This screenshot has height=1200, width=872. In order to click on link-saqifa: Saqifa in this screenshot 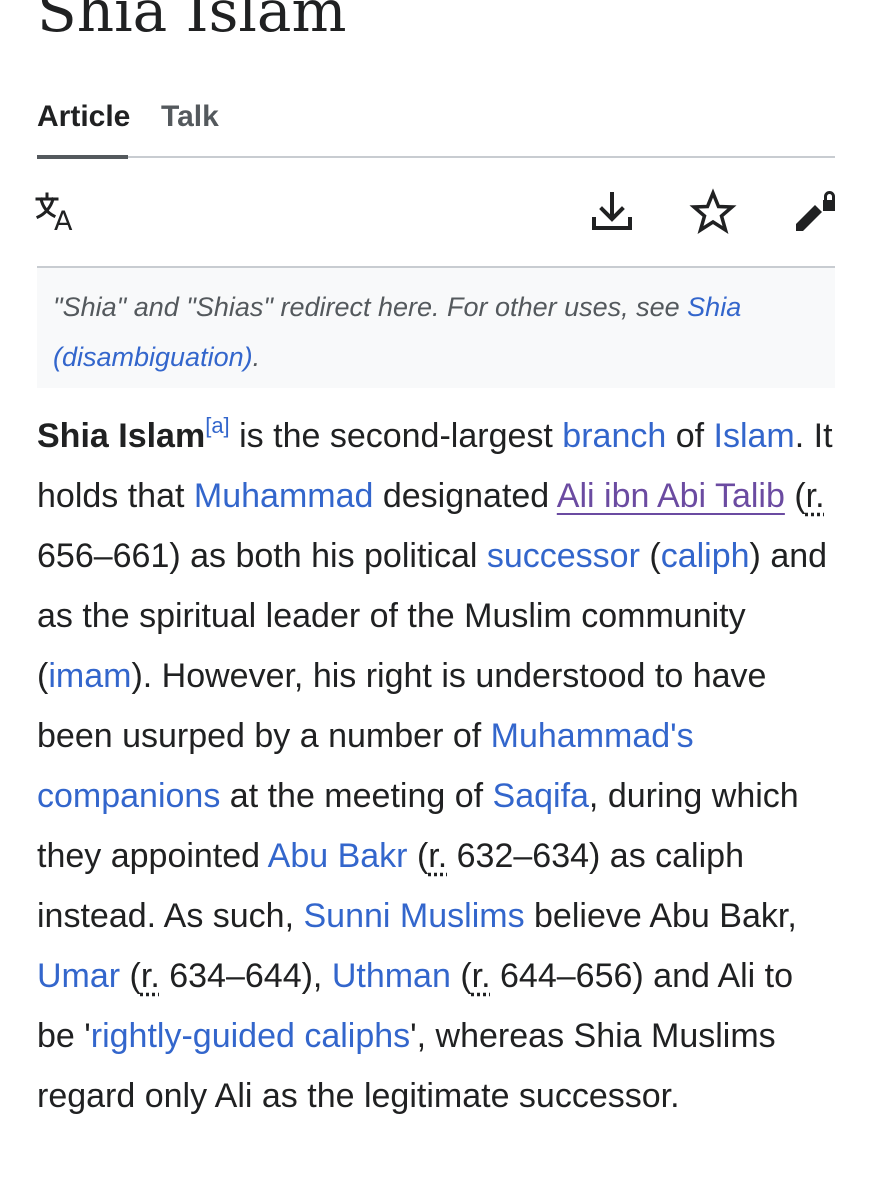, I will do `click(541, 796)`.